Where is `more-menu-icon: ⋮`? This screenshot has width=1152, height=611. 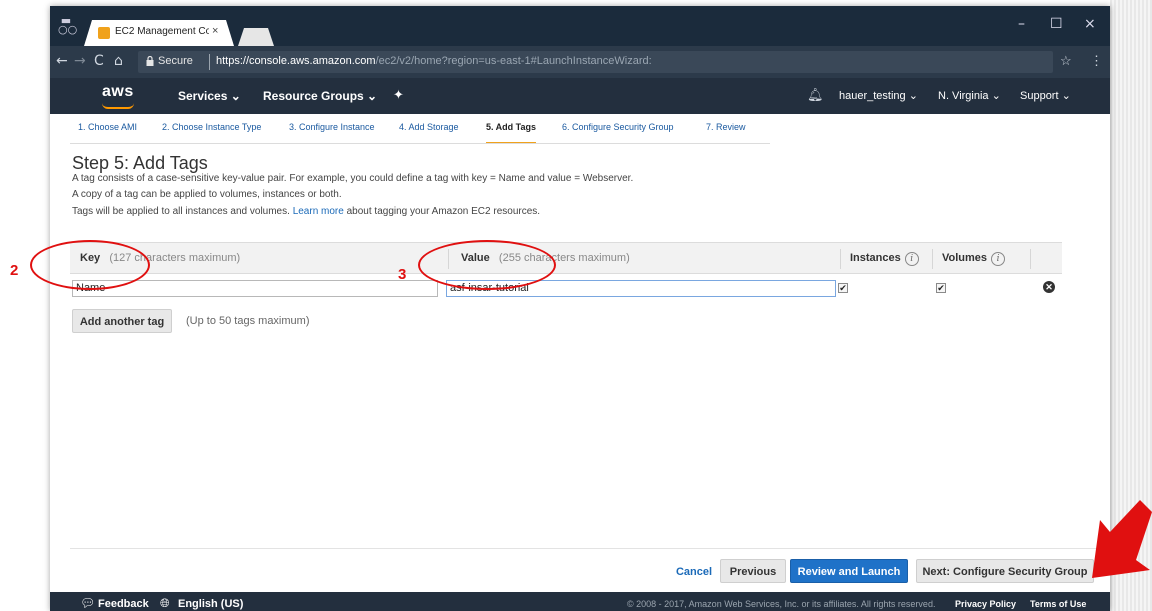 more-menu-icon: ⋮ is located at coordinates (1096, 61).